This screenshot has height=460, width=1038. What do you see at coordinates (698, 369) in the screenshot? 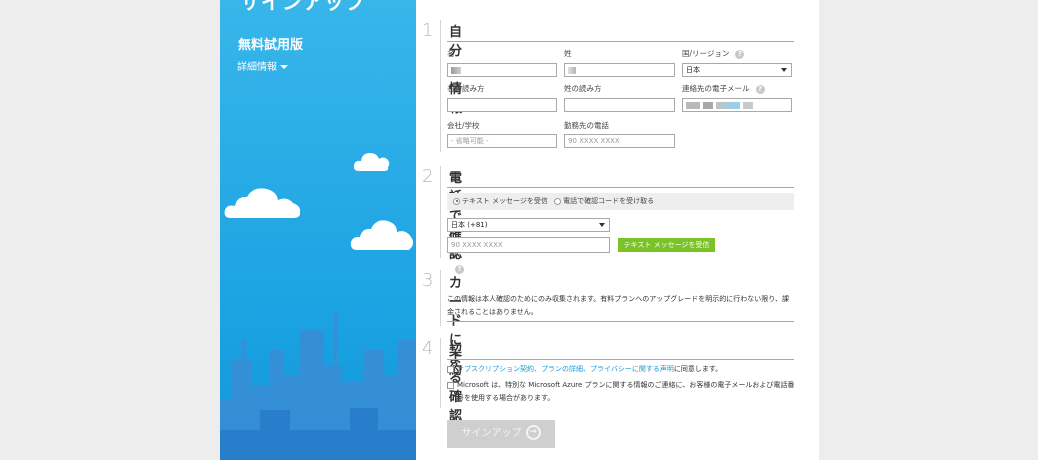
I see `agreement-suffix: に同意します。` at bounding box center [698, 369].